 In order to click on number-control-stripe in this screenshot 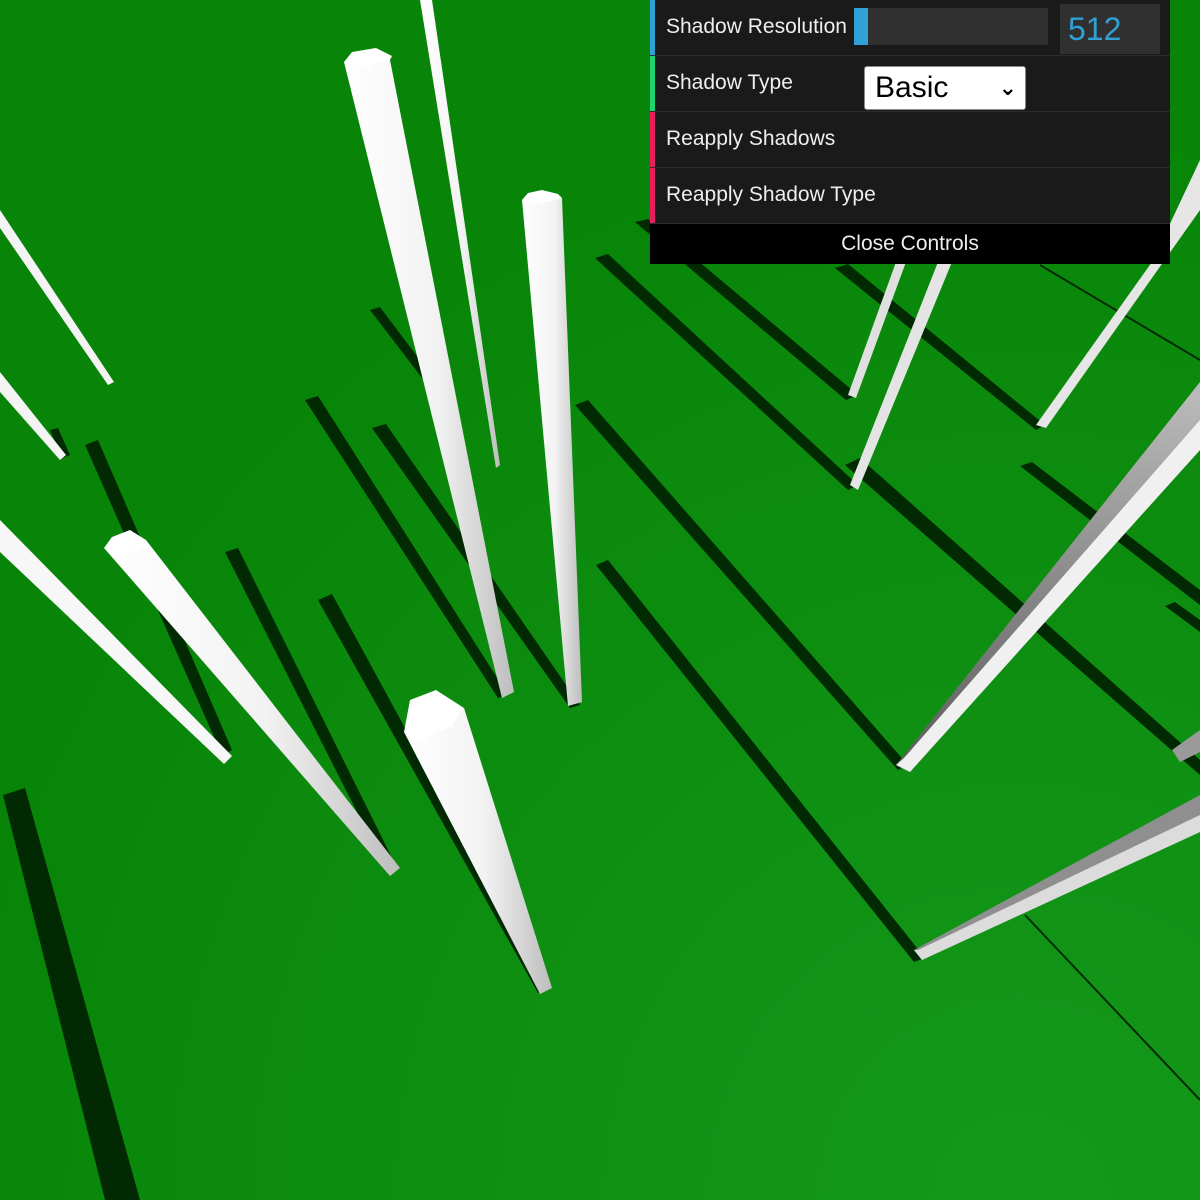, I will do `click(652, 27)`.